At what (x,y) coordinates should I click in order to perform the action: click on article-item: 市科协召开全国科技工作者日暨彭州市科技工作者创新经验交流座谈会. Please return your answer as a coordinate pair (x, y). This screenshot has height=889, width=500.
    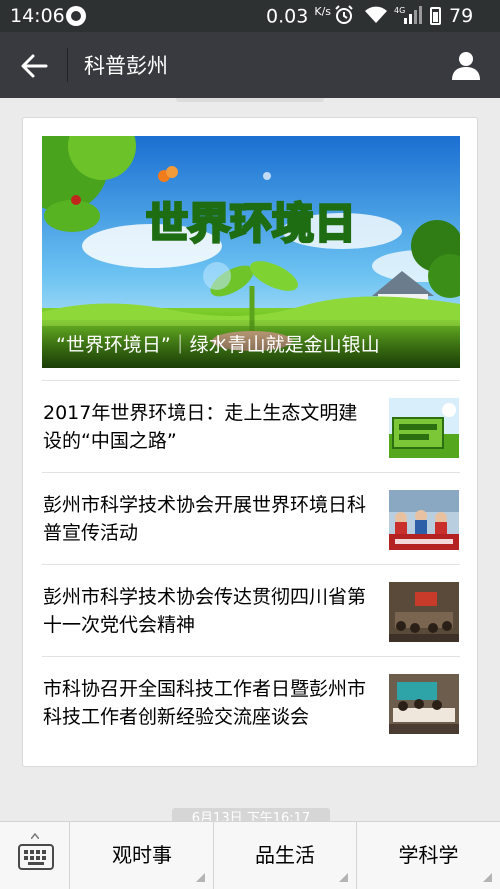
    Looking at the image, I should click on (251, 710).